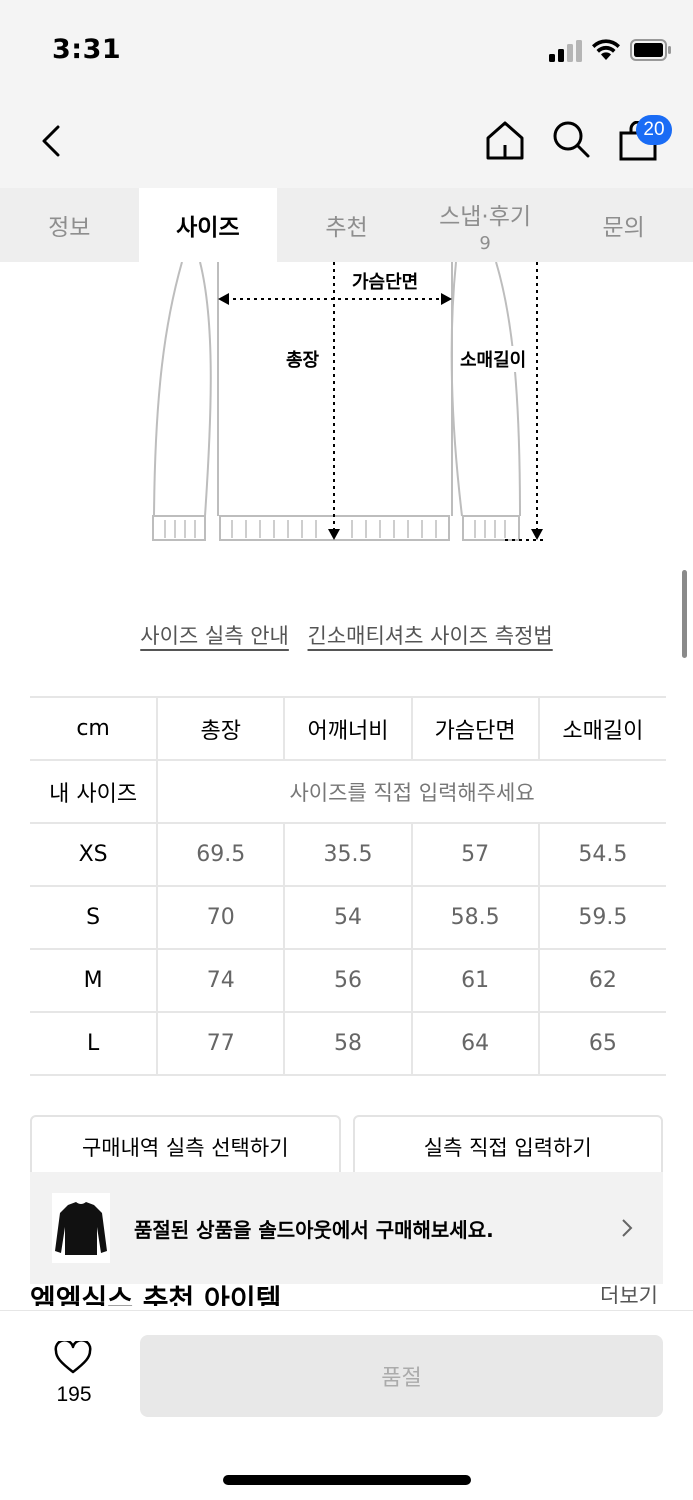 The height and width of the screenshot is (1500, 693). Describe the element at coordinates (601, 980) in the screenshot. I see `table-cell: 62` at that location.